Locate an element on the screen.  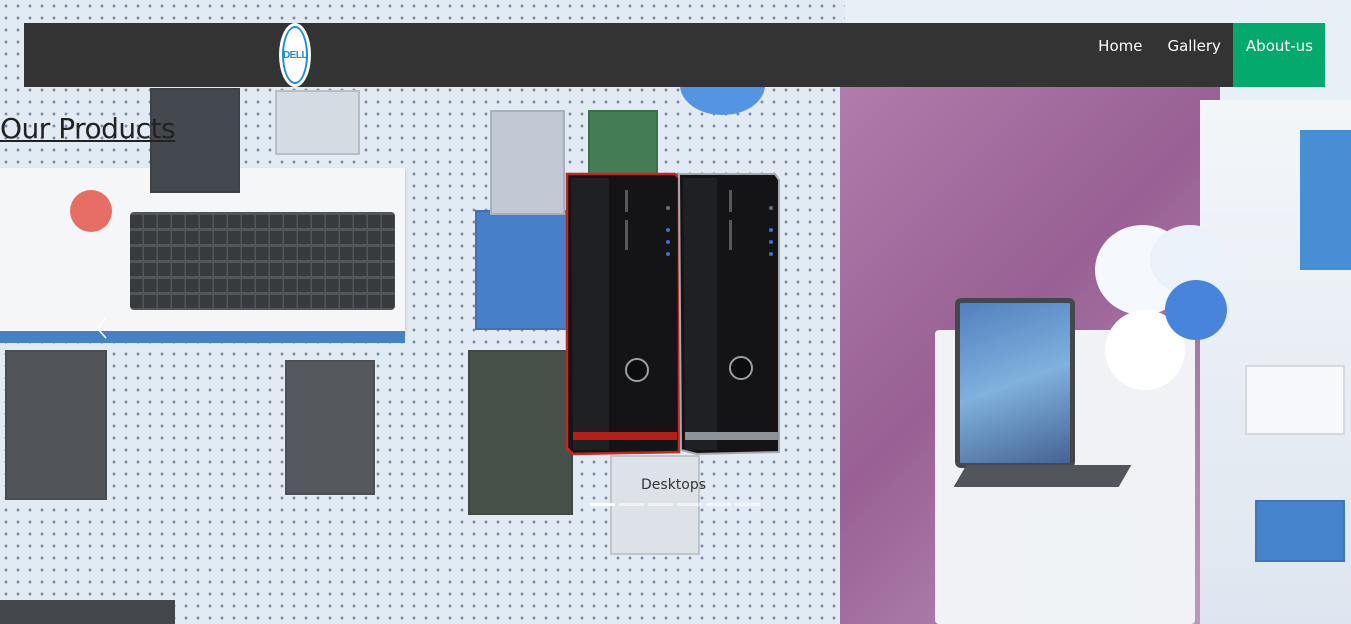
chevron-left-icon is located at coordinates (101, 328).